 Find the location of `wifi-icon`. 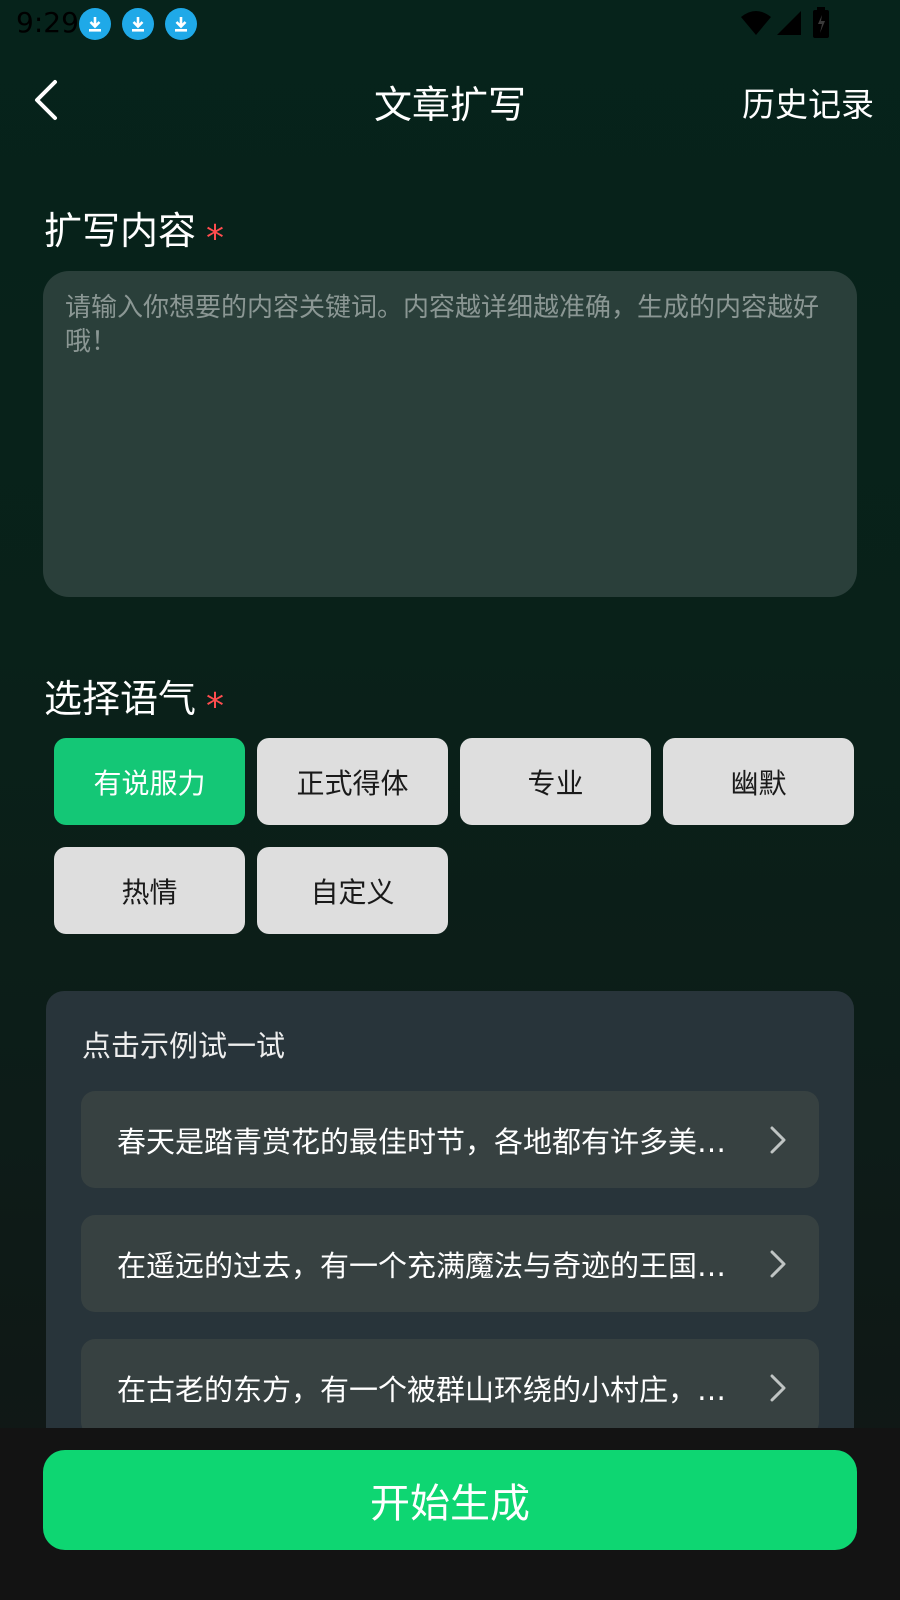

wifi-icon is located at coordinates (756, 23).